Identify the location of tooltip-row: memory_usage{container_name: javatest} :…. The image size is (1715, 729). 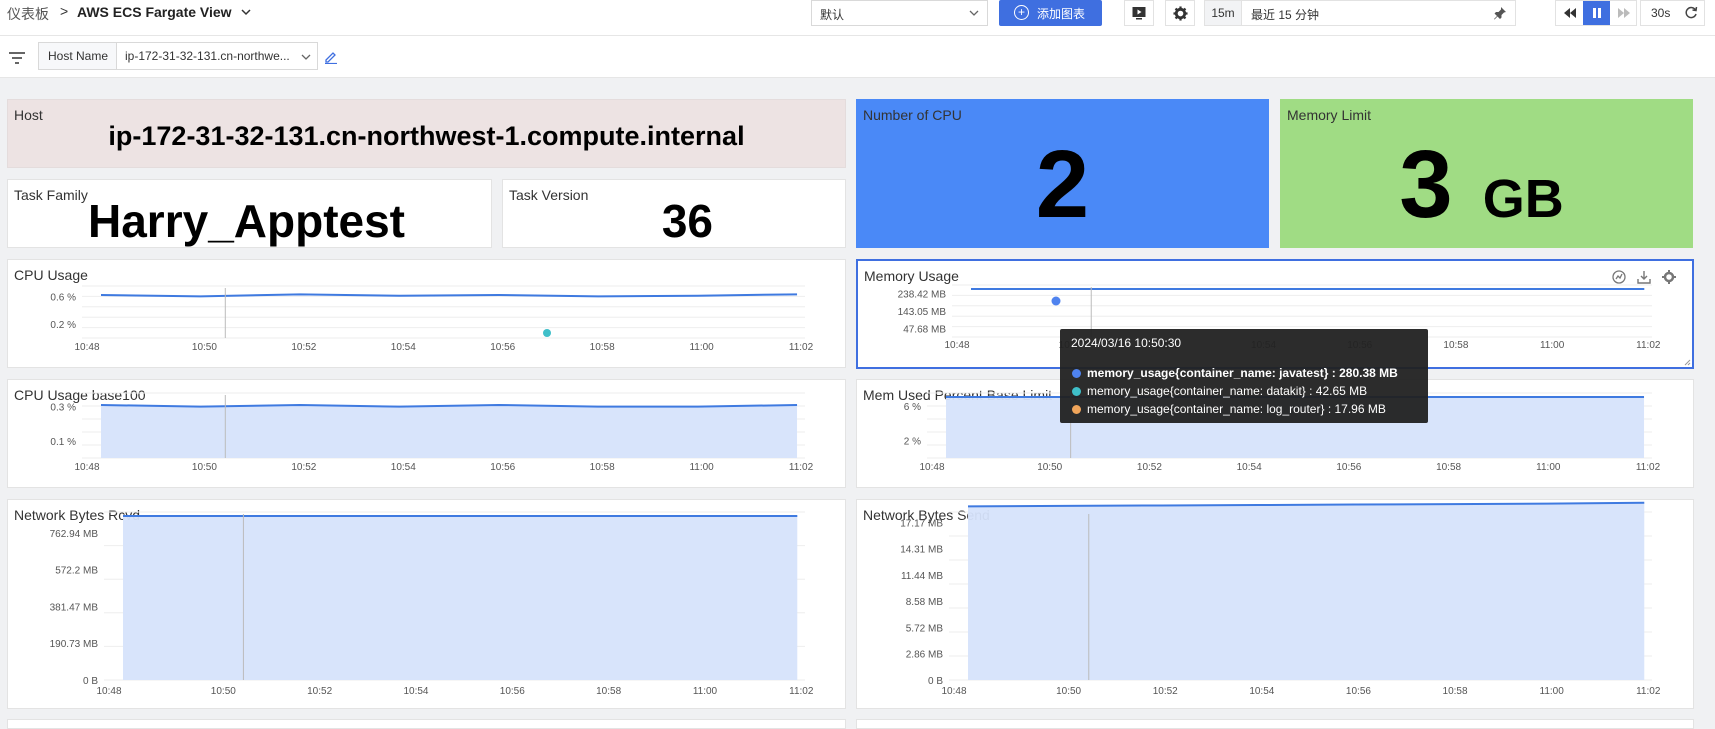
(1235, 373).